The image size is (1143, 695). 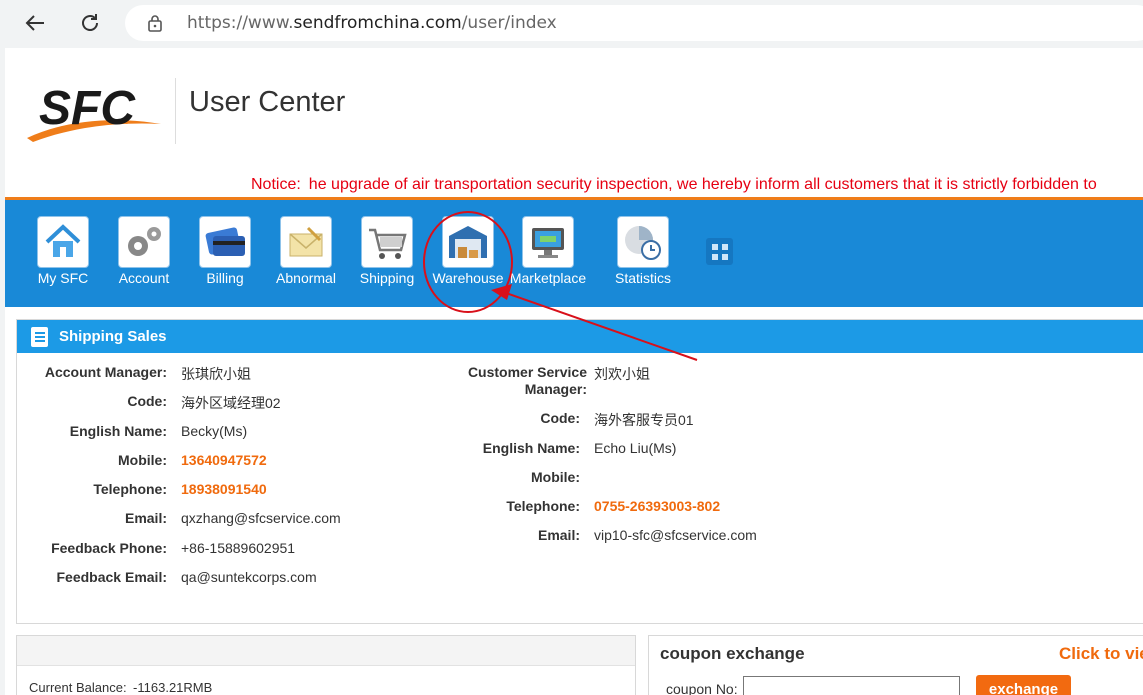 What do you see at coordinates (1101, 654) in the screenshot?
I see `coupon-view-link: Click to vie` at bounding box center [1101, 654].